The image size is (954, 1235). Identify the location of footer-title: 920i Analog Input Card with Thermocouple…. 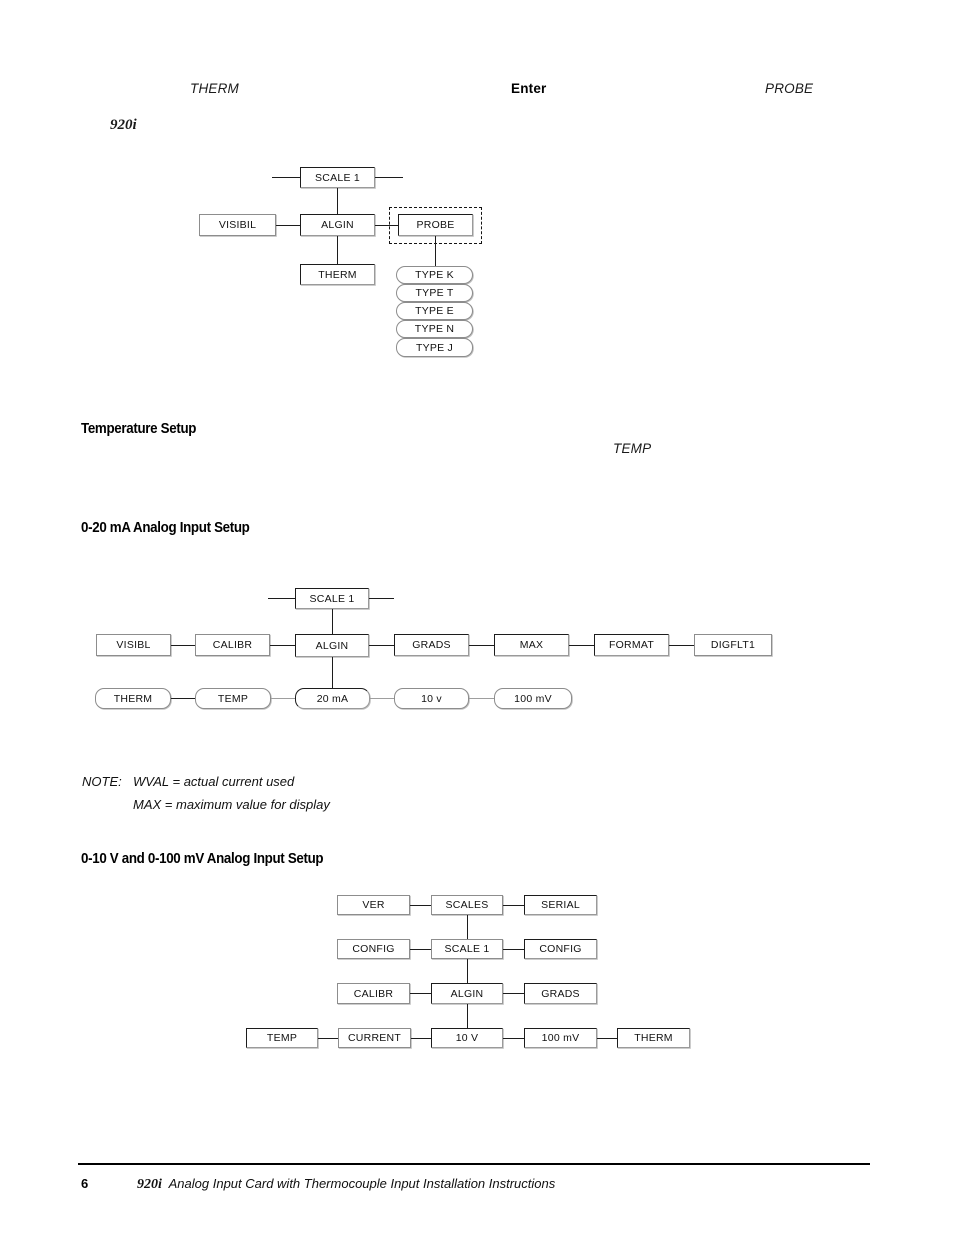
(346, 1184).